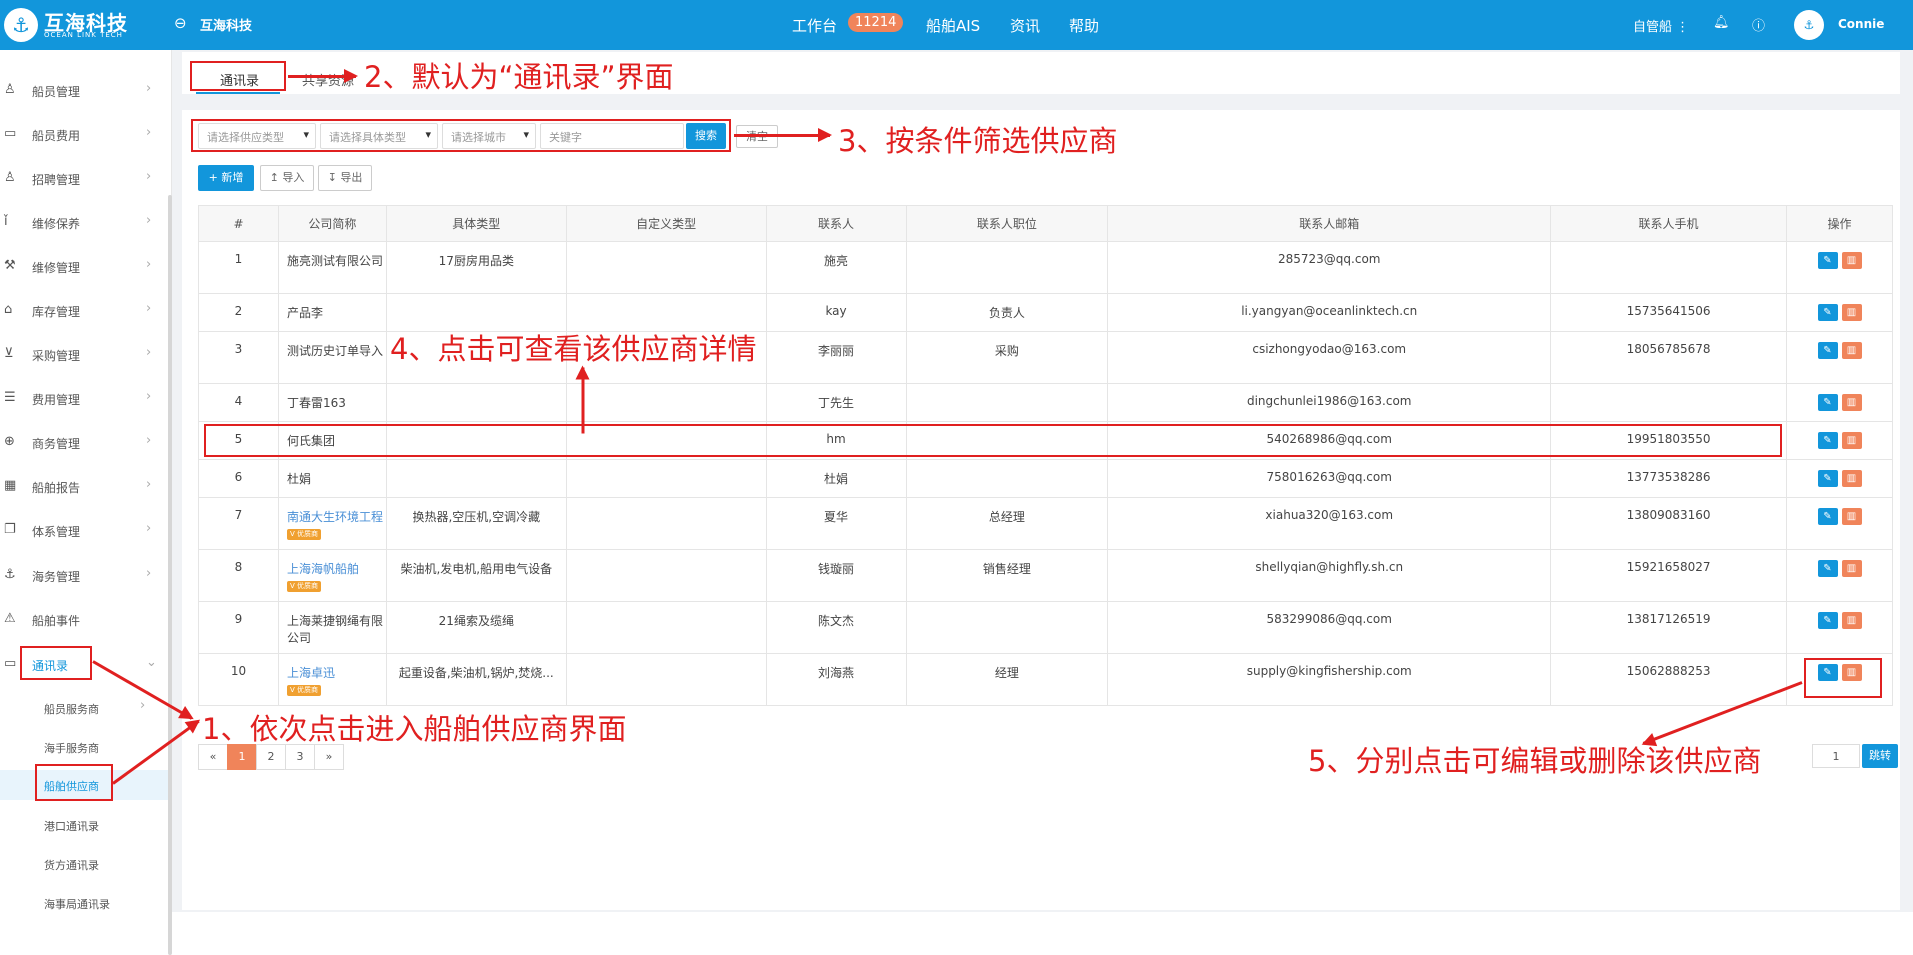  I want to click on sidebar-item-business: ⊕ 商务管理 ›, so click(84, 443).